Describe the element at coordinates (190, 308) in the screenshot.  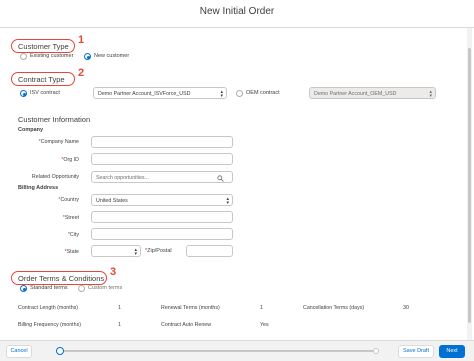
I see `renewal-terms-label: Renewal Terms (months)` at that location.